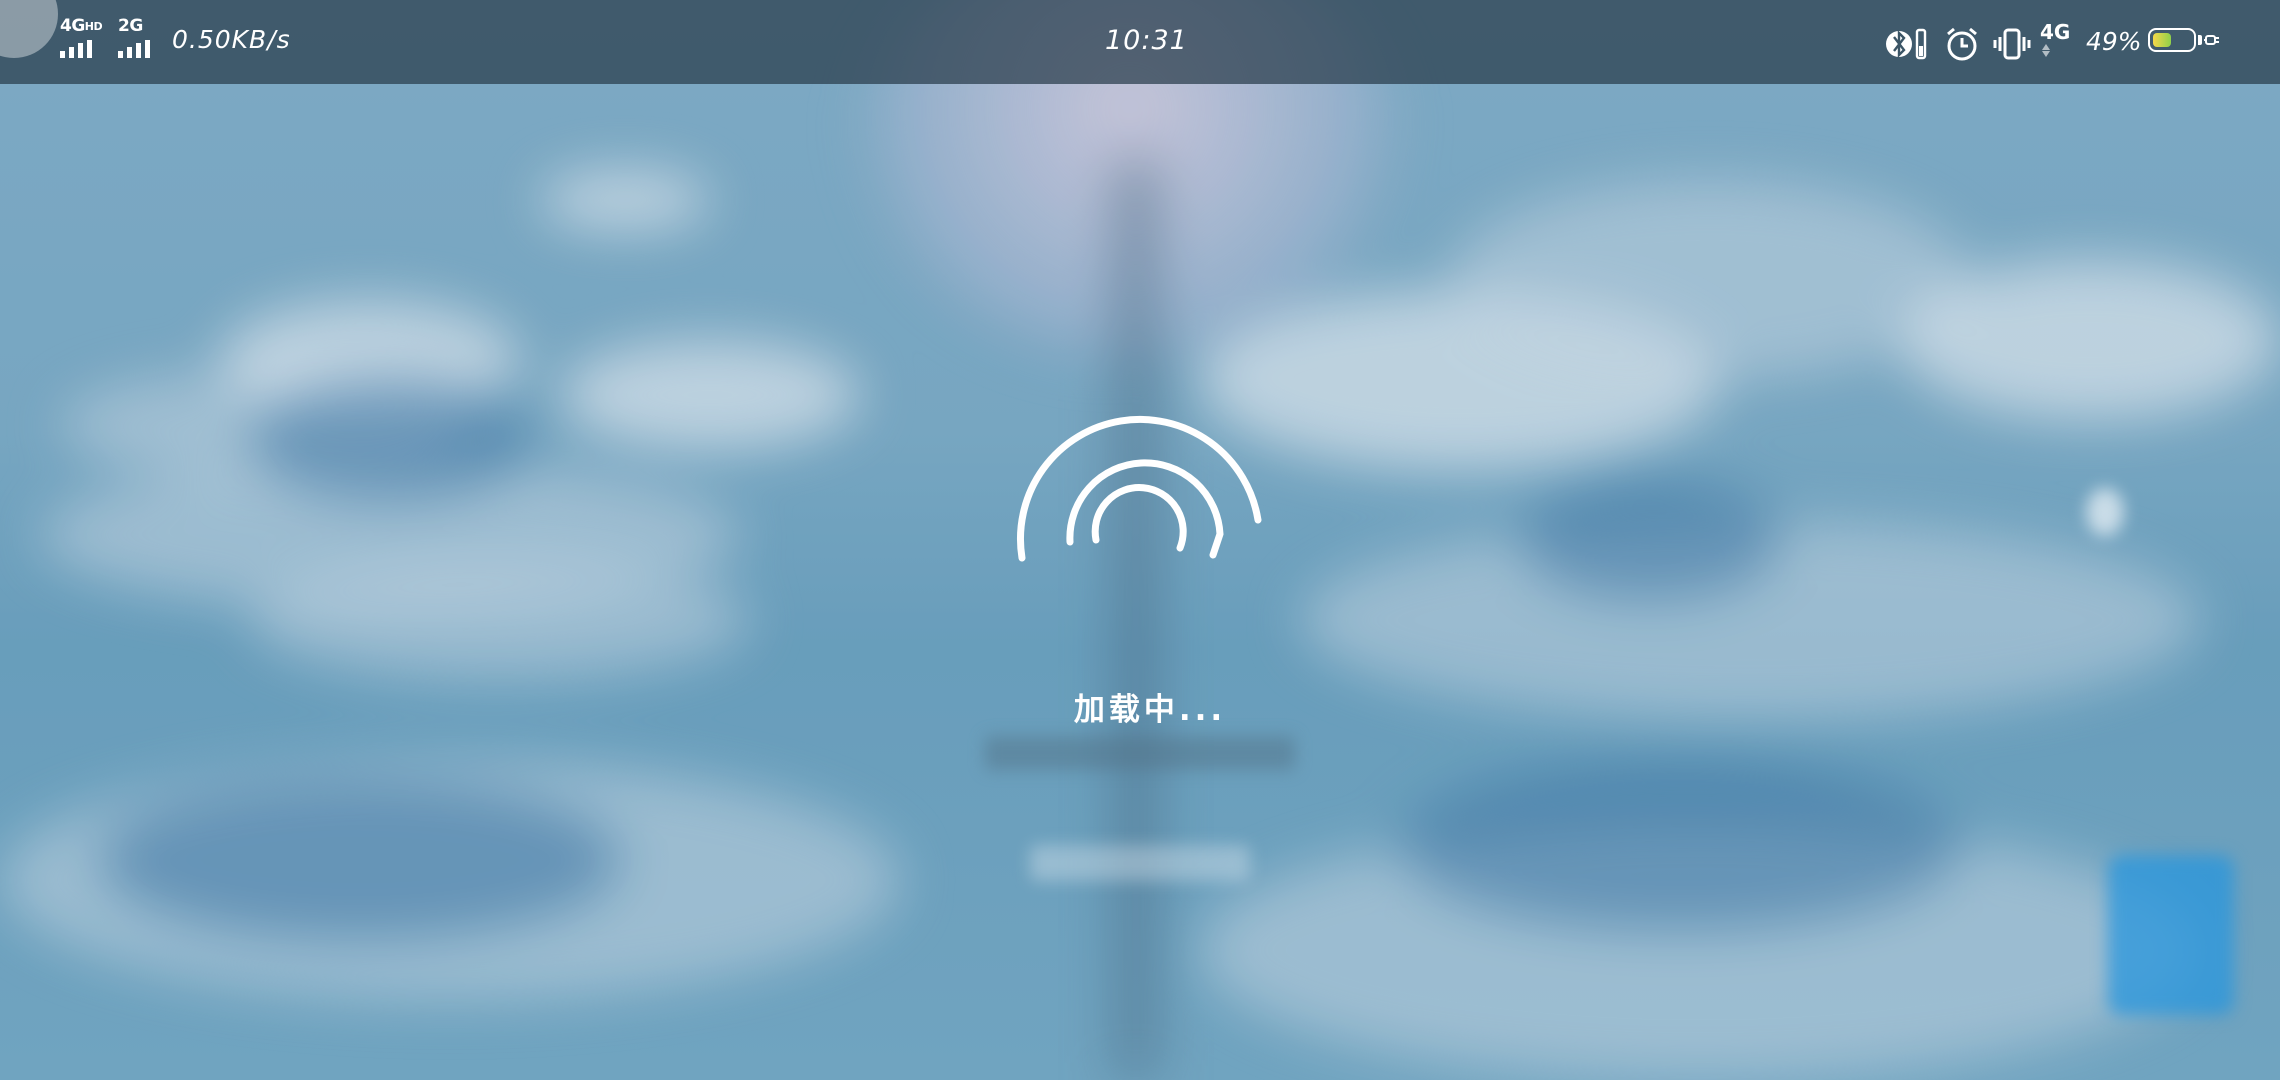  Describe the element at coordinates (83, 38) in the screenshot. I see `network-signal-4g: 4GHD` at that location.